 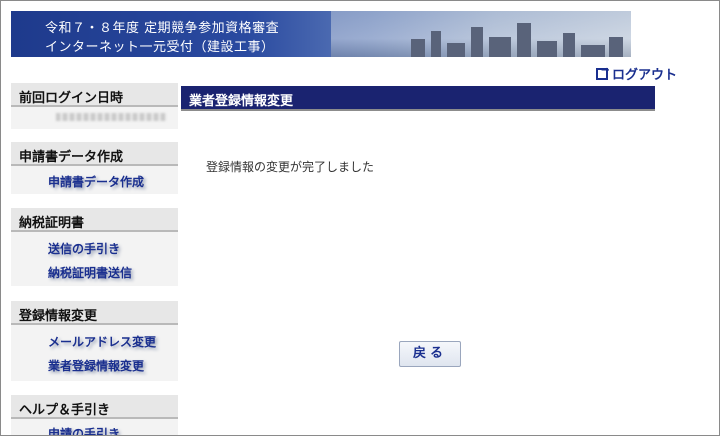 What do you see at coordinates (111, 117) in the screenshot?
I see `last-login-value-redacted` at bounding box center [111, 117].